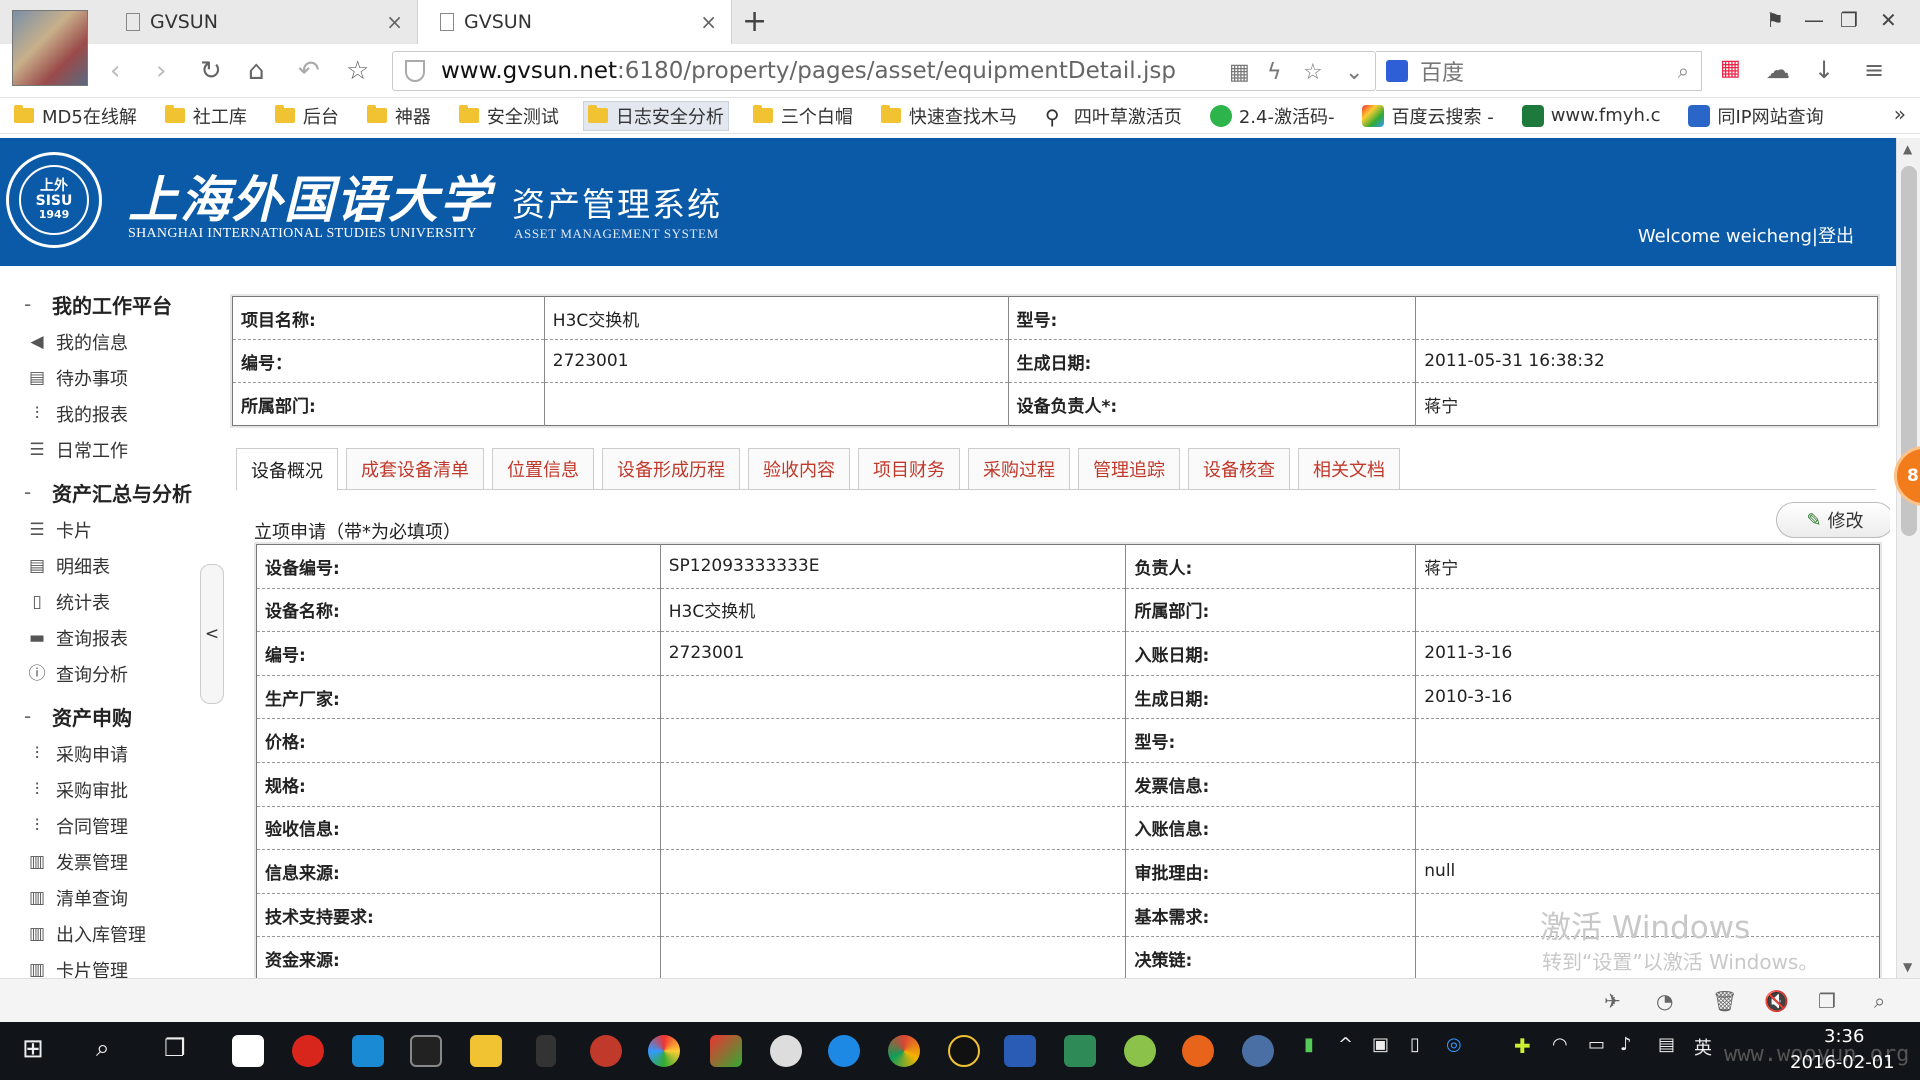  I want to click on bookmark-item: www.fmyh.c, so click(1591, 116).